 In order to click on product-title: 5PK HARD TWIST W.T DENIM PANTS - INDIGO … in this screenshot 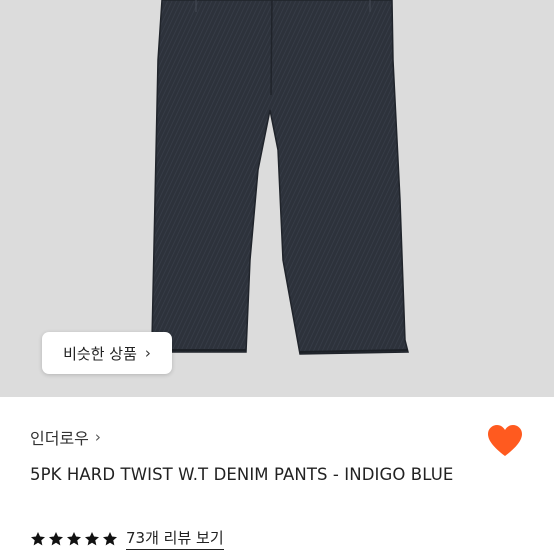, I will do `click(242, 474)`.